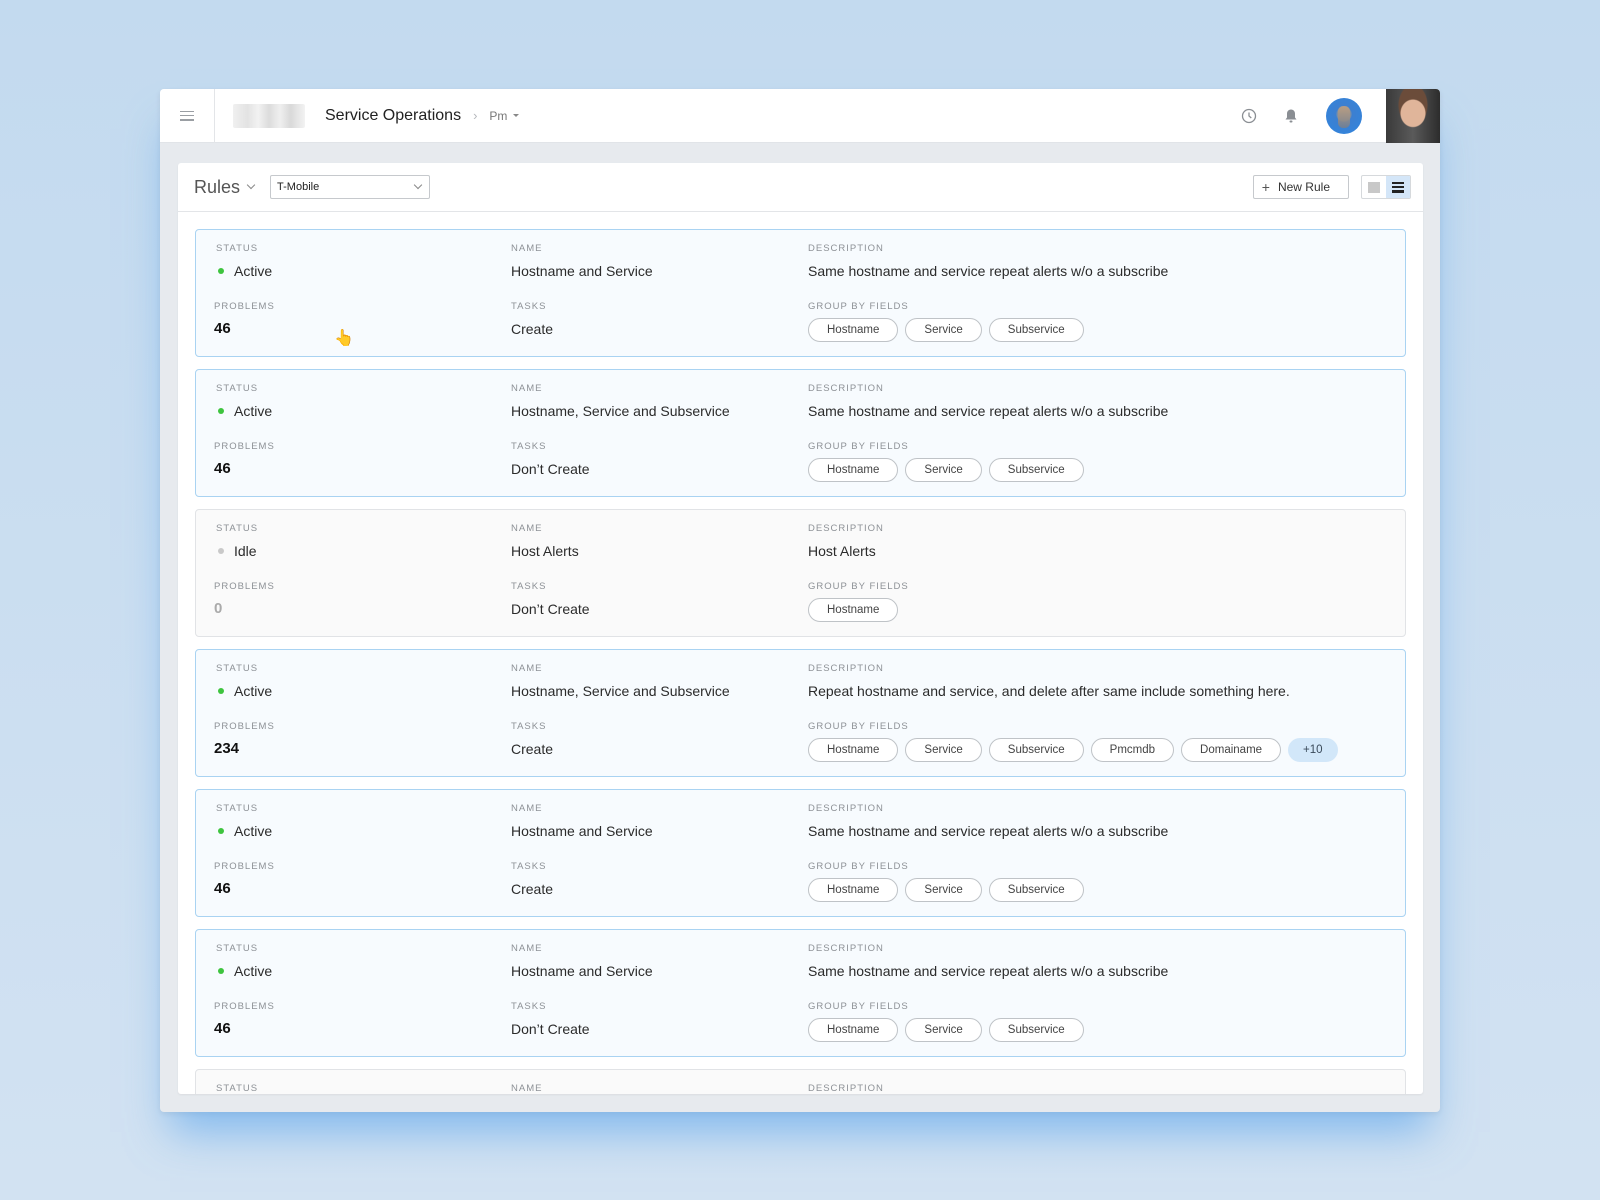 The width and height of the screenshot is (1600, 1200). What do you see at coordinates (1313, 750) in the screenshot?
I see `more-fields-chip: +10` at bounding box center [1313, 750].